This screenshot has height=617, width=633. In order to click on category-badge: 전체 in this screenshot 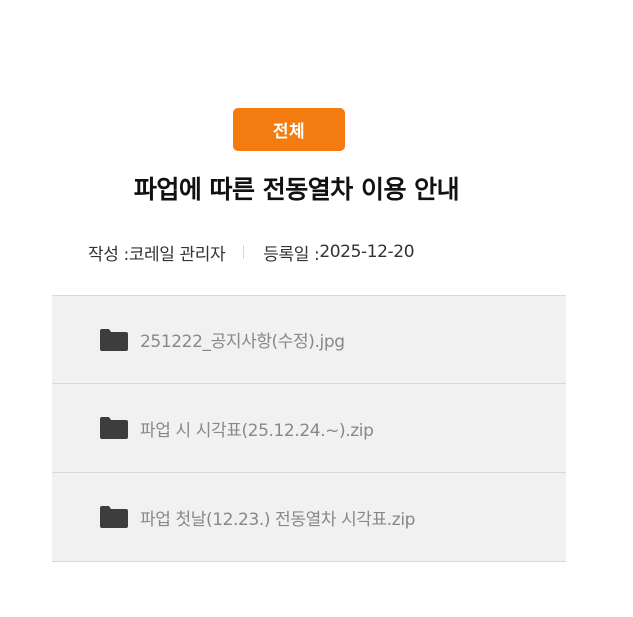, I will do `click(289, 129)`.